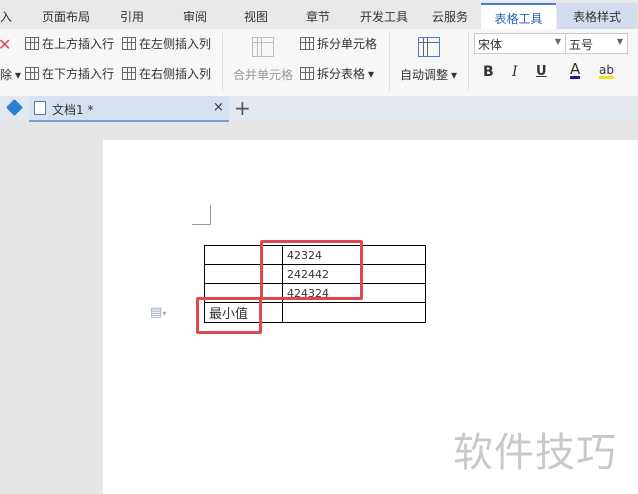 Image resolution: width=638 pixels, height=494 pixels. Describe the element at coordinates (73, 110) in the screenshot. I see `document-title: 文档1 *` at that location.